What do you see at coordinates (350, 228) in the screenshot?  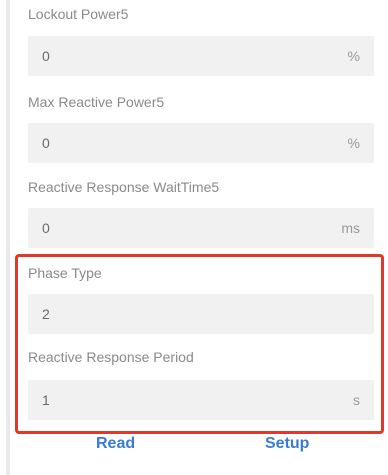 I see `ms-unit: ms` at bounding box center [350, 228].